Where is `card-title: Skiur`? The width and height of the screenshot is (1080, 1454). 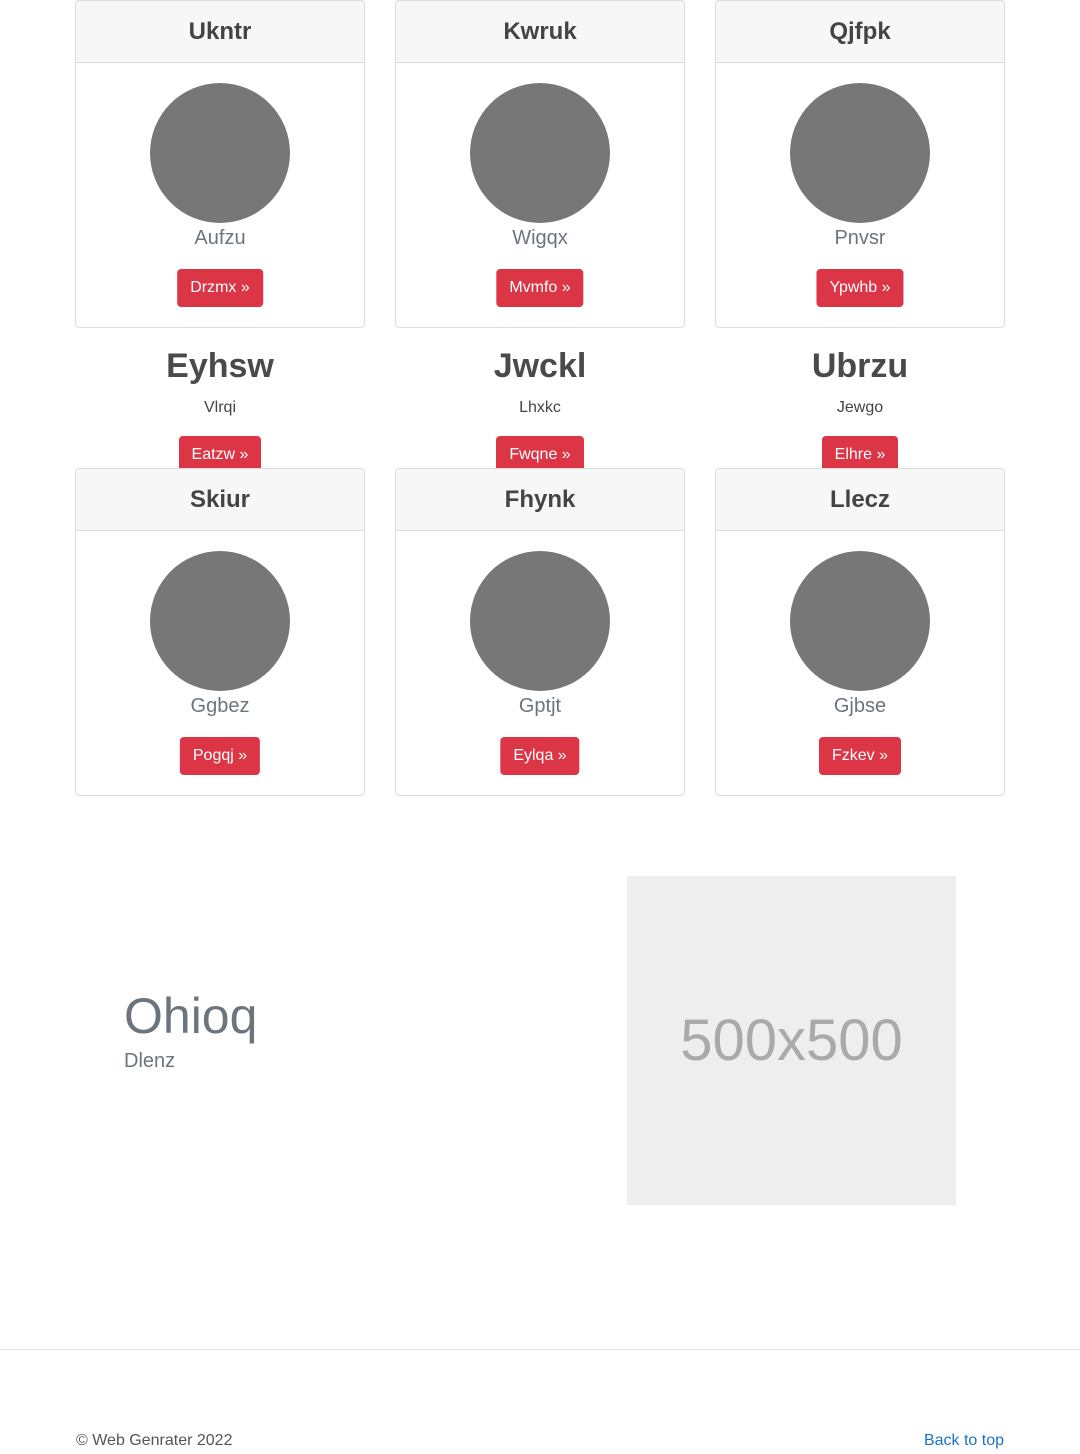
card-title: Skiur is located at coordinates (220, 500).